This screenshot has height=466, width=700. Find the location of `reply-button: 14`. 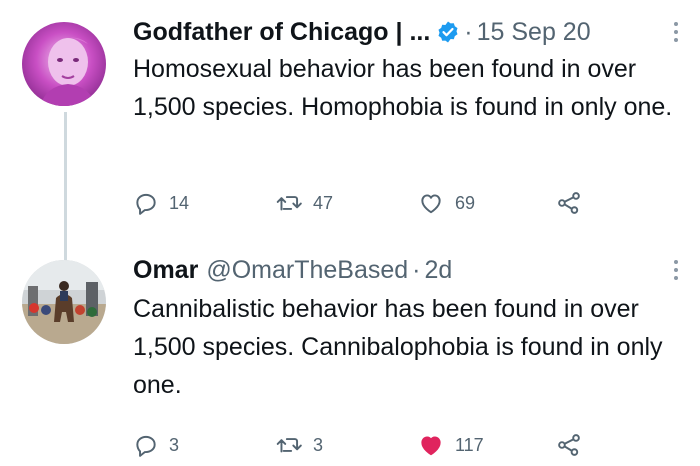

reply-button: 14 is located at coordinates (161, 203).